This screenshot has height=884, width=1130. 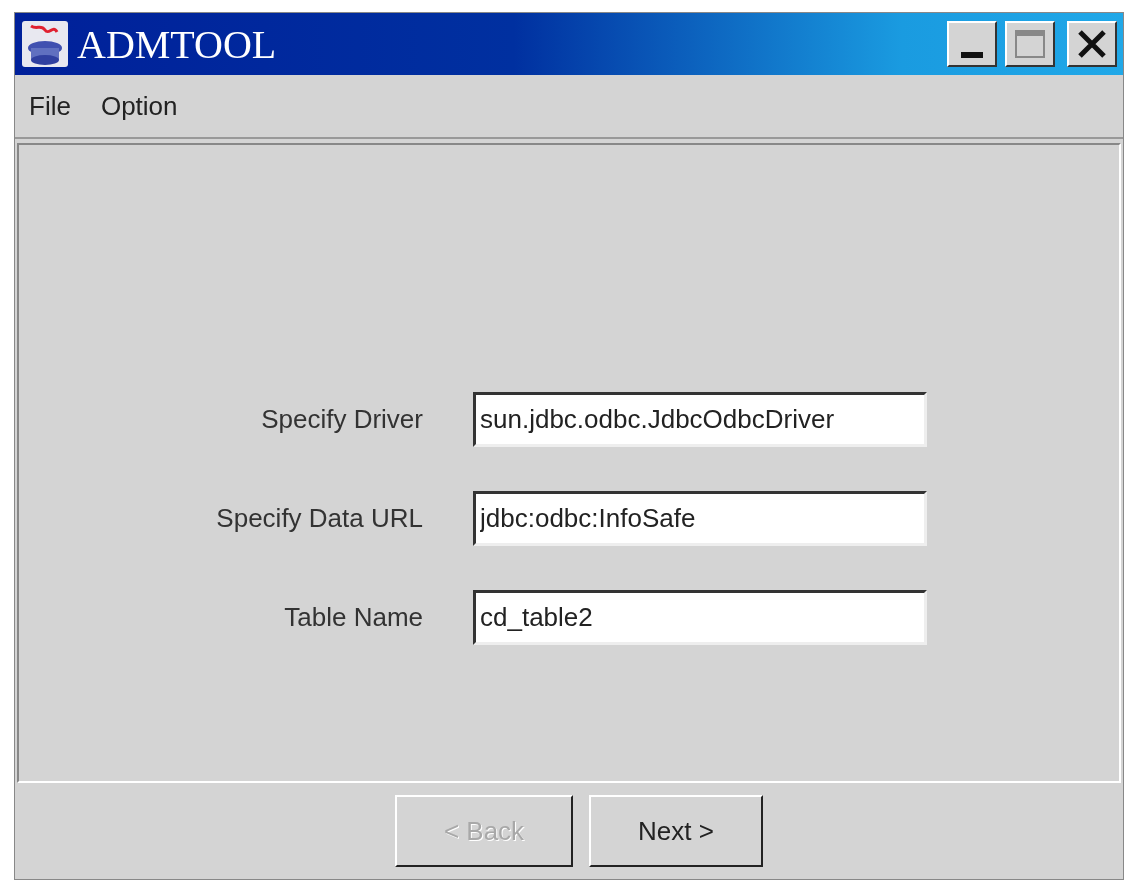 What do you see at coordinates (700, 518) in the screenshot?
I see `input-field: jdbc:odbc:InfoSafe` at bounding box center [700, 518].